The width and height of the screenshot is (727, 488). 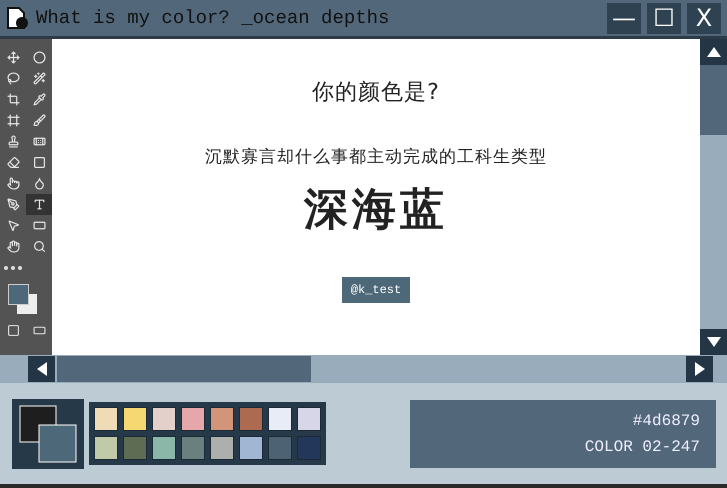 What do you see at coordinates (376, 210) in the screenshot?
I see `result-title: 深海蓝` at bounding box center [376, 210].